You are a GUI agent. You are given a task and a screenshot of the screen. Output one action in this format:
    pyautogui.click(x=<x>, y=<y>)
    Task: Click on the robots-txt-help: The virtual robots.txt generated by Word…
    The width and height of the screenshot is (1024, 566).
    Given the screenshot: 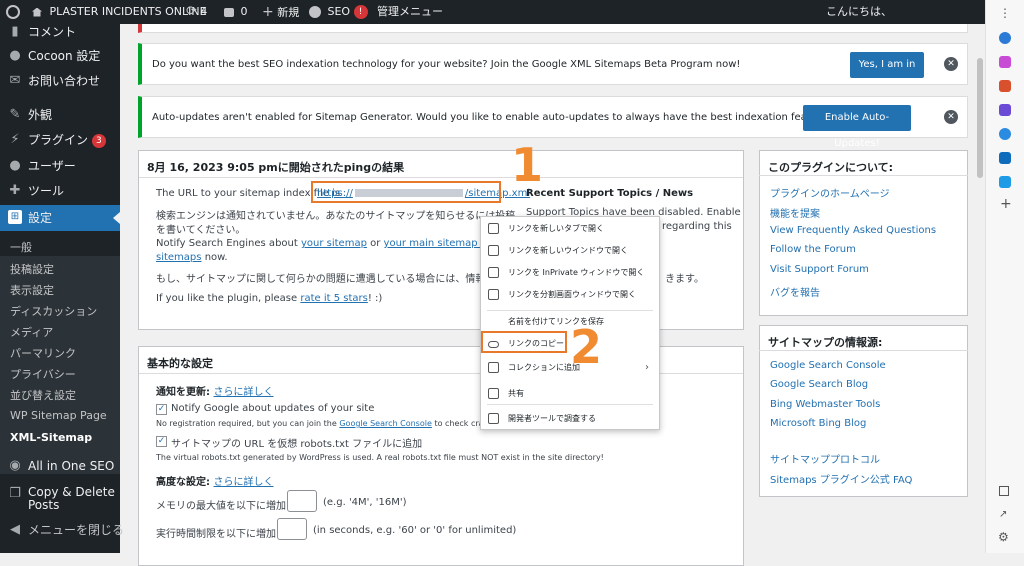 What is the action you would take?
    pyautogui.click(x=380, y=457)
    